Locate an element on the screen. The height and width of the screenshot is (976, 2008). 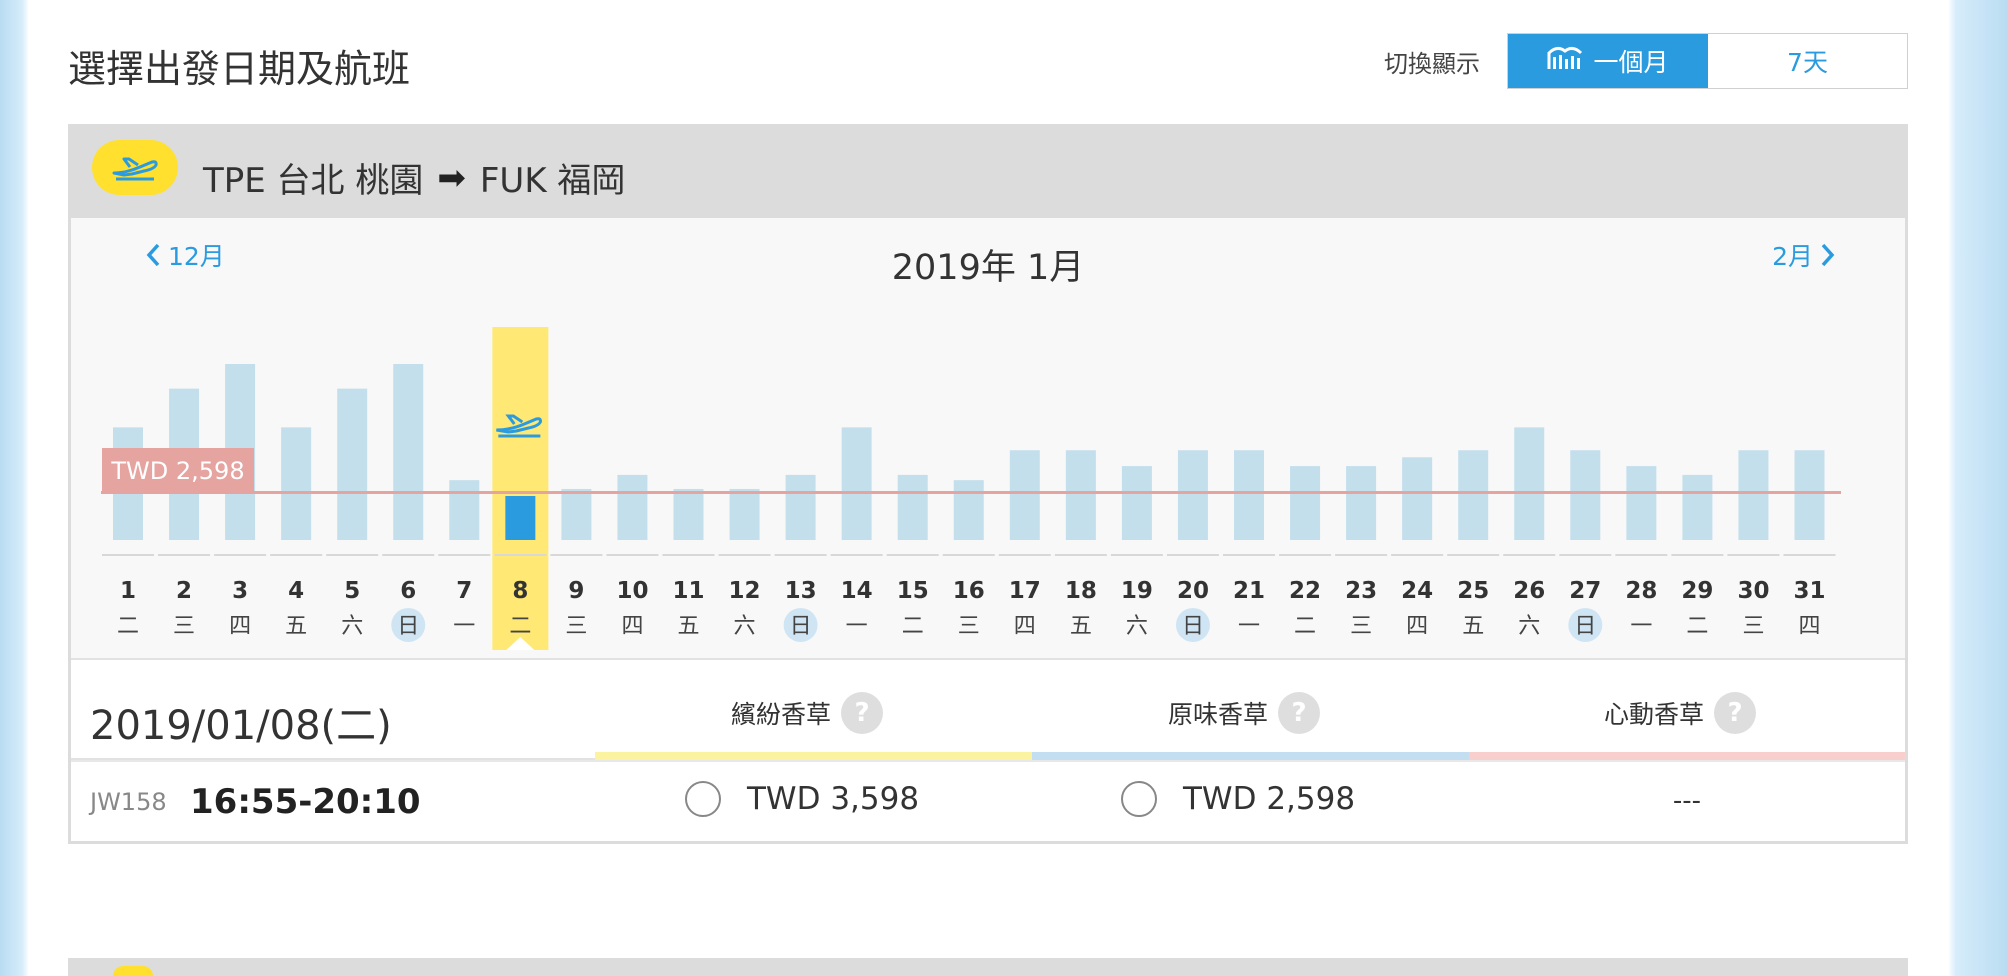
day-number: 12 is located at coordinates (745, 591).